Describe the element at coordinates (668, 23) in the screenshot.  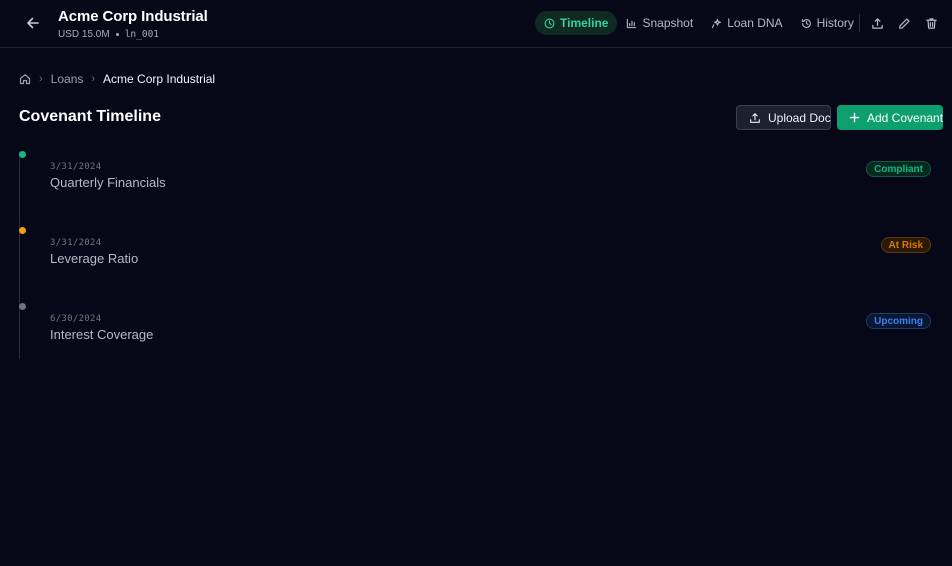
I see `tab-label: Snapshot` at that location.